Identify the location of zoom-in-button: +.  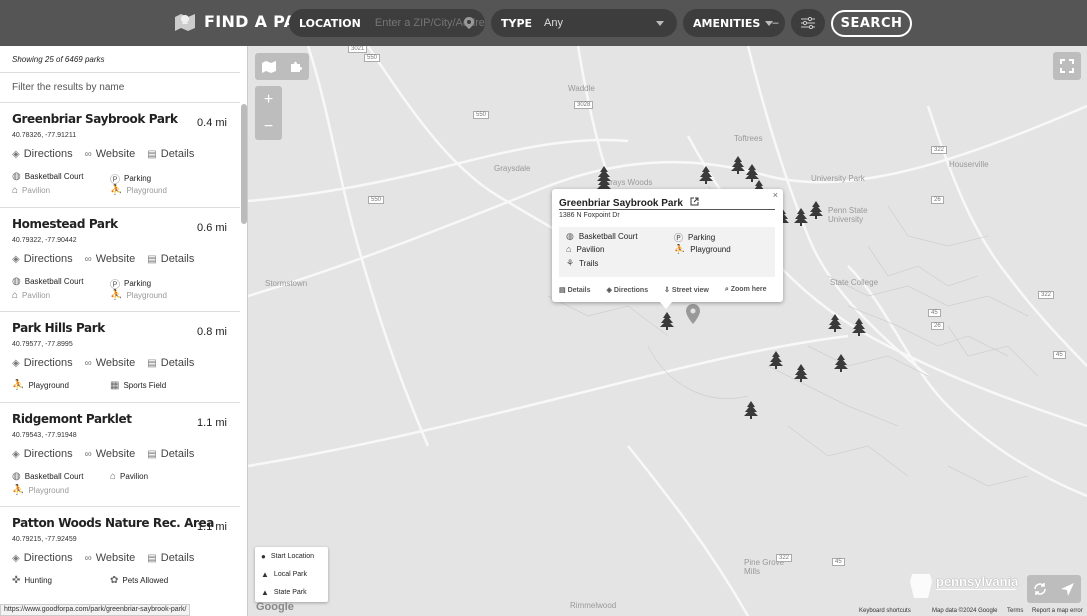
(268, 99).